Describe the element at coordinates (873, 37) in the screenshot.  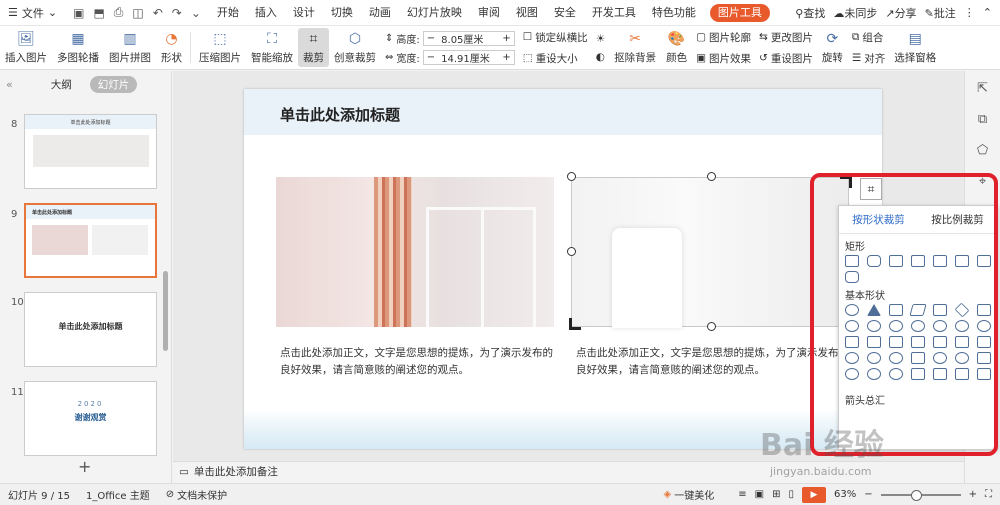
I see `group-label: 组合` at that location.